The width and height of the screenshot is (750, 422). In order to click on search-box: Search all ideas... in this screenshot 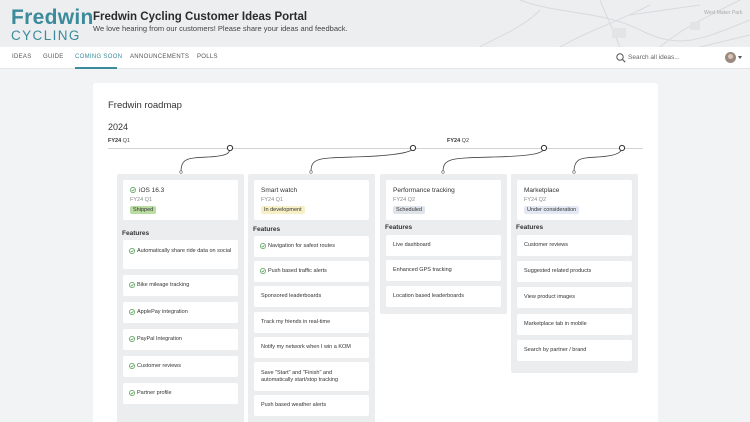, I will do `click(666, 58)`.